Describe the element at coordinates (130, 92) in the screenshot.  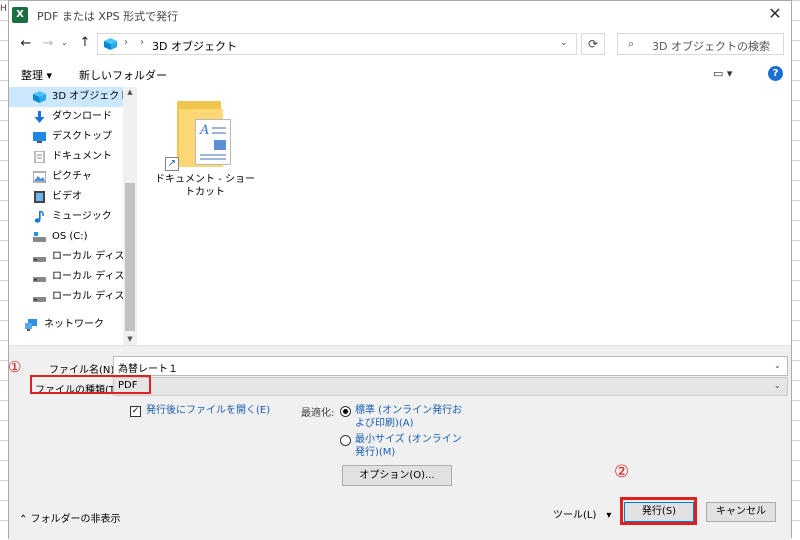
I see `scroll-up-icon: ▲` at that location.